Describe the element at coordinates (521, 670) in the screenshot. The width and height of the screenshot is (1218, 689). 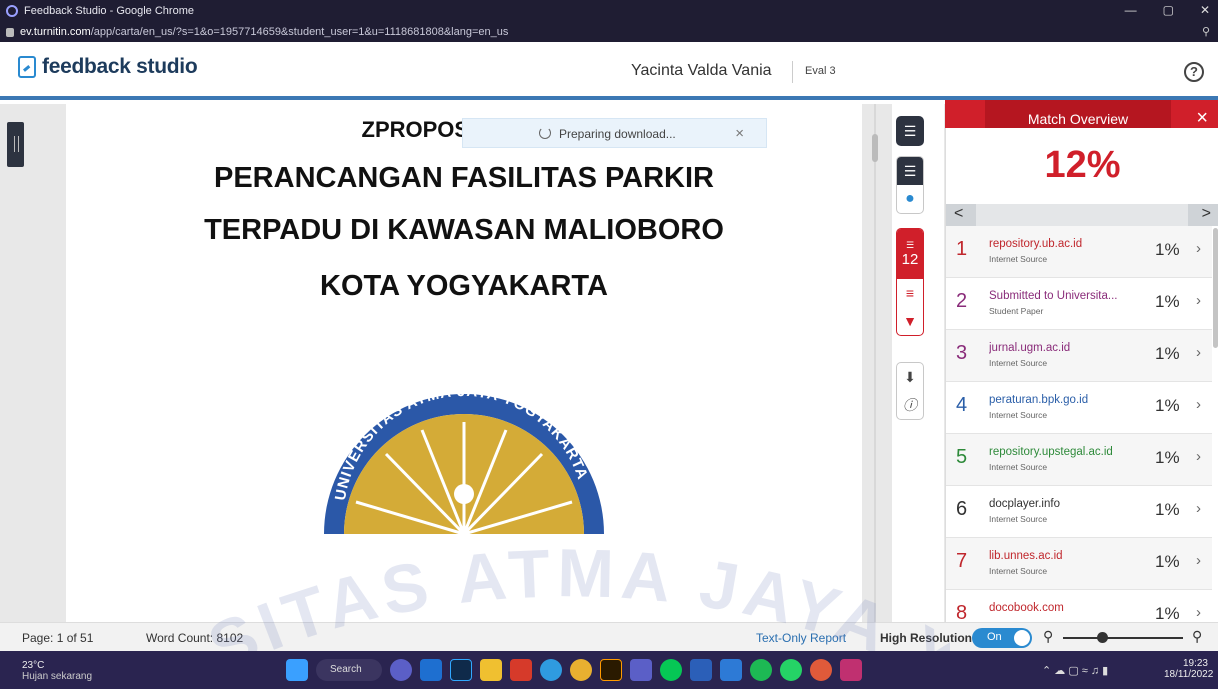
I see `acrobat-icon` at that location.